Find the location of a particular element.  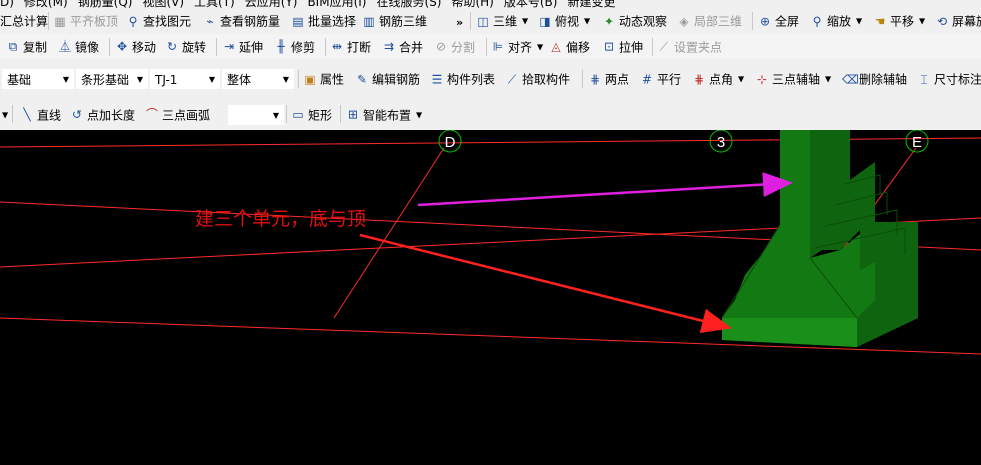

mirror-button: ⏅ 镜像 is located at coordinates (78, 46).